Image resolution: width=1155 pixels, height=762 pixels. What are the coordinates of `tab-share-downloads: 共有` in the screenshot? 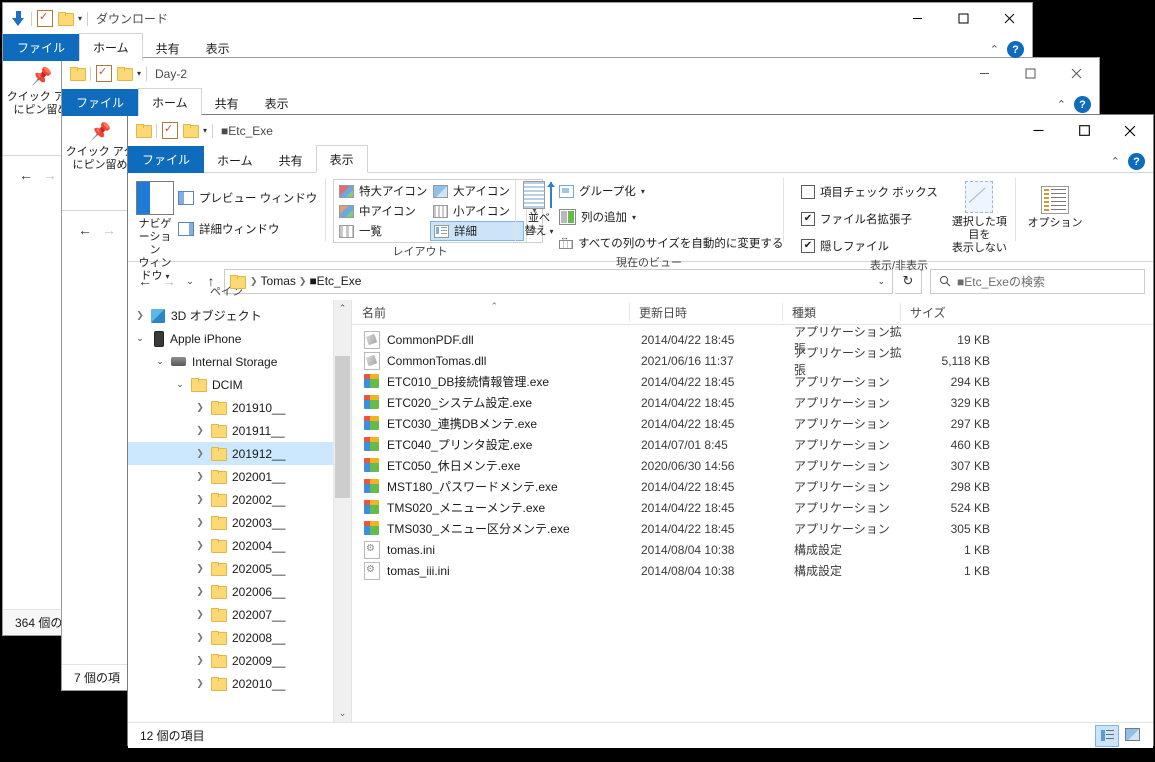 It's located at (168, 48).